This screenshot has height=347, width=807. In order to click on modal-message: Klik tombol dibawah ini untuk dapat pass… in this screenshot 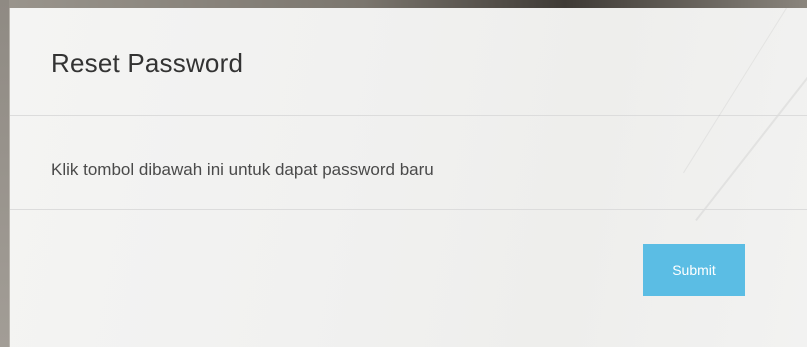, I will do `click(242, 169)`.